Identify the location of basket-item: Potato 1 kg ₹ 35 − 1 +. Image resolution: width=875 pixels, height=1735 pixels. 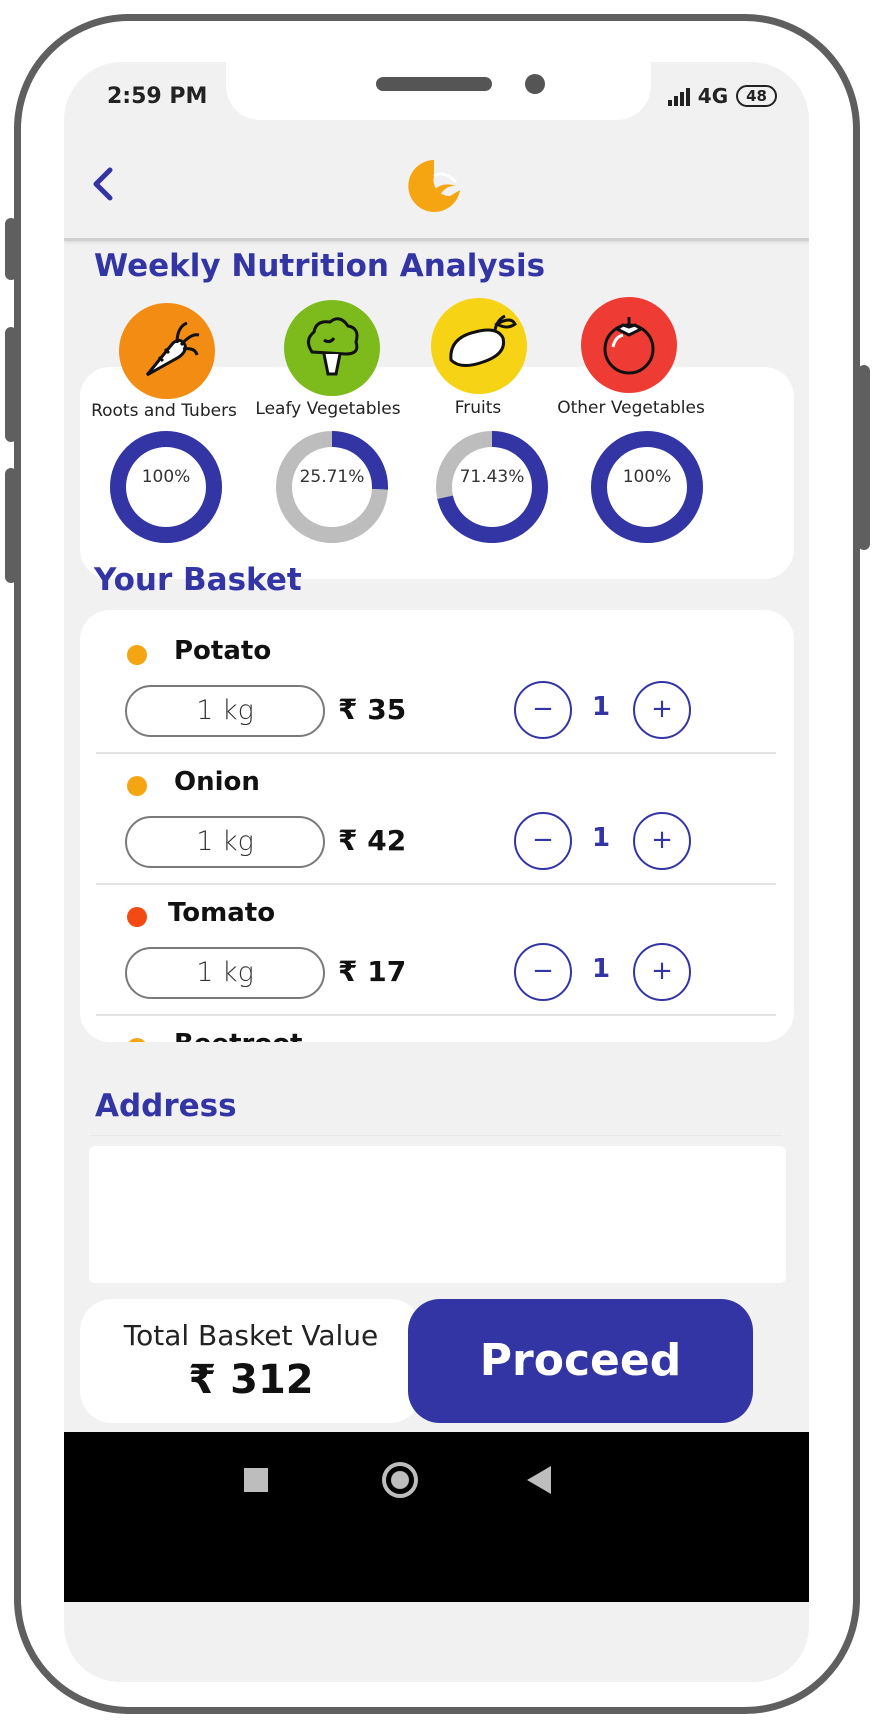
(437, 682).